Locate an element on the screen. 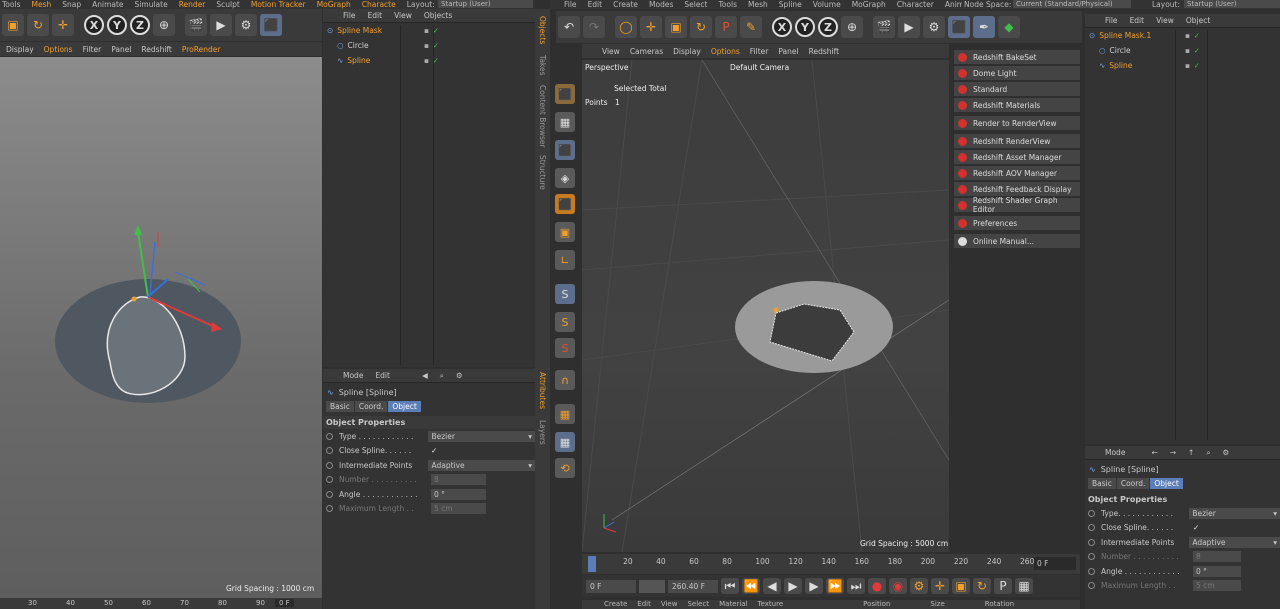  scale-key-icon: ▣ is located at coordinates (961, 586).